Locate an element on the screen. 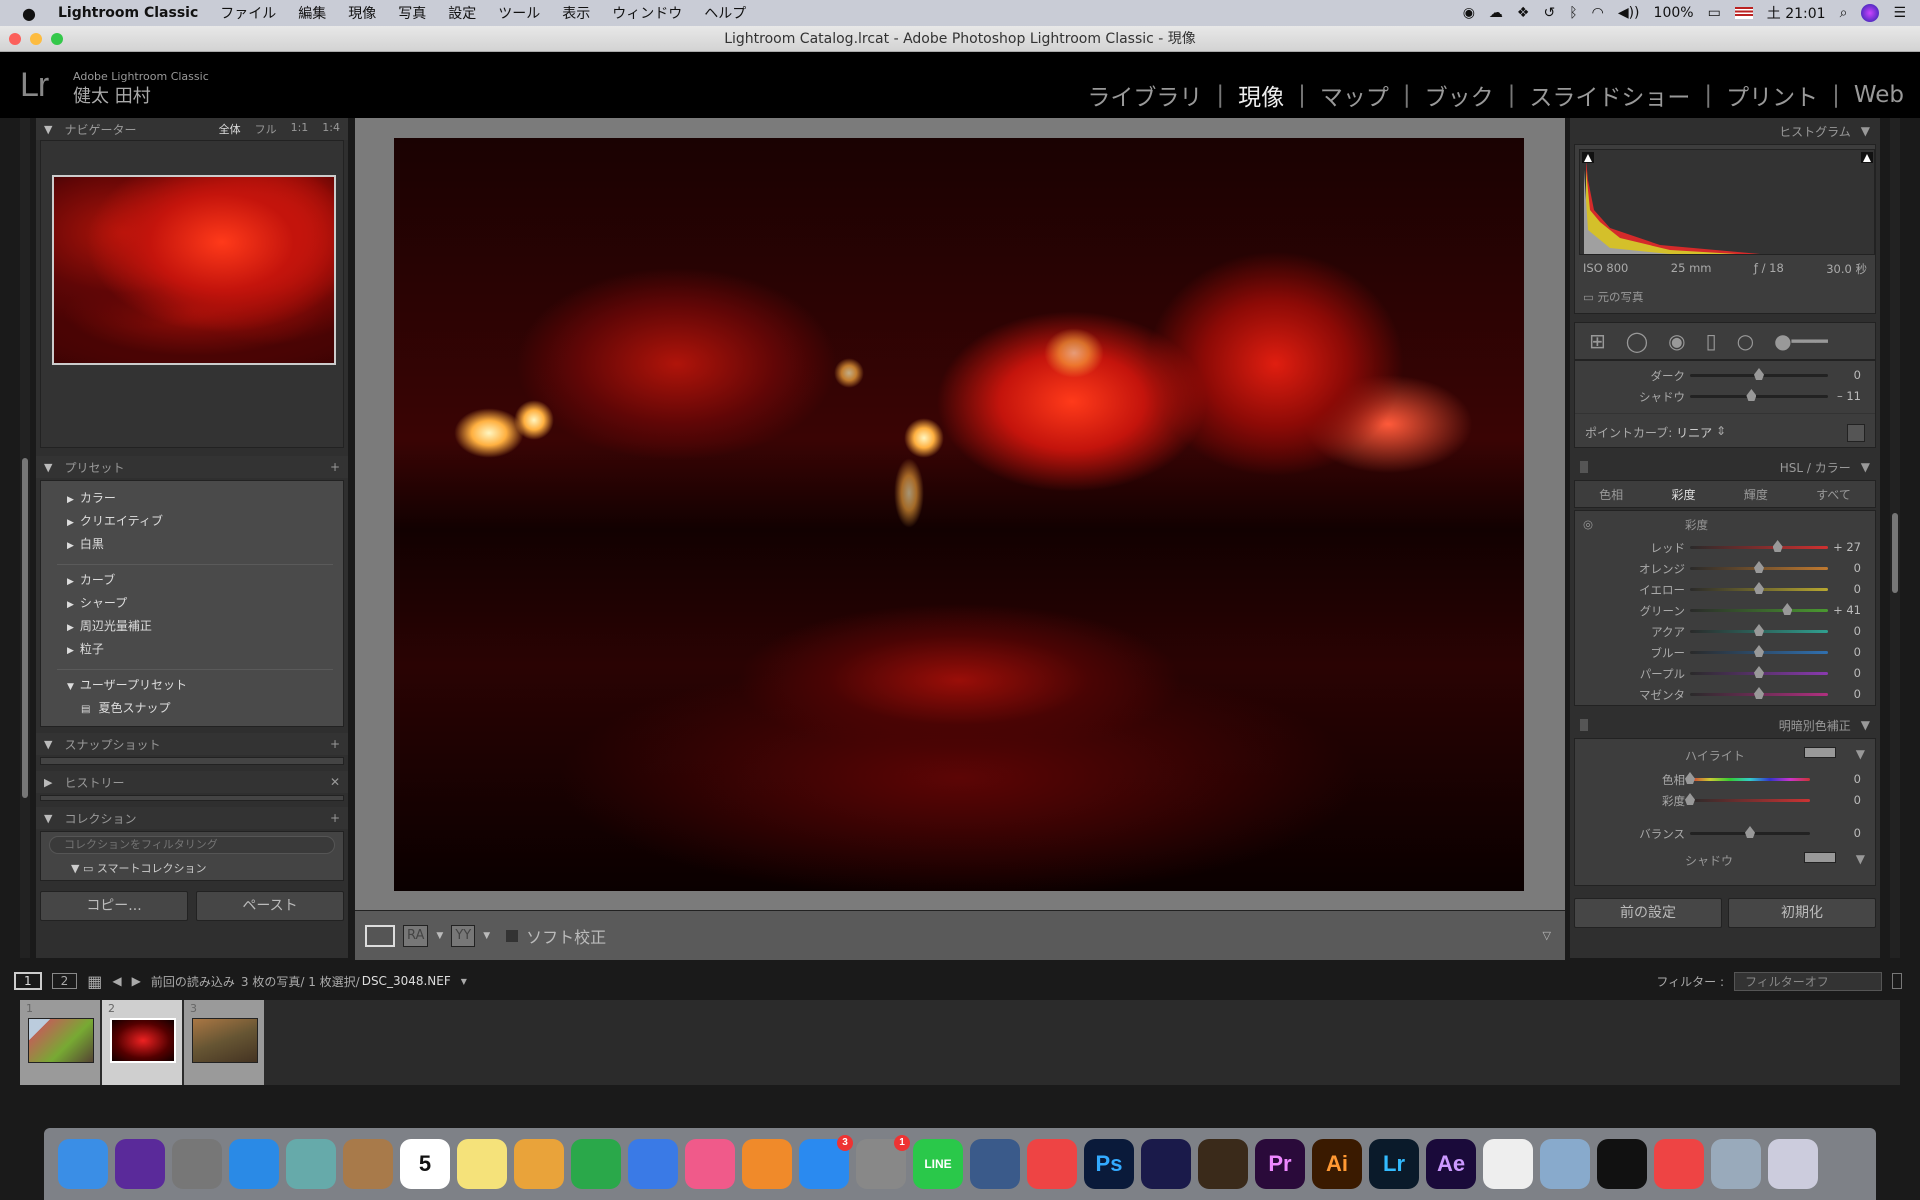 The height and width of the screenshot is (1200, 1920). menu-item: 現像 is located at coordinates (362, 13).